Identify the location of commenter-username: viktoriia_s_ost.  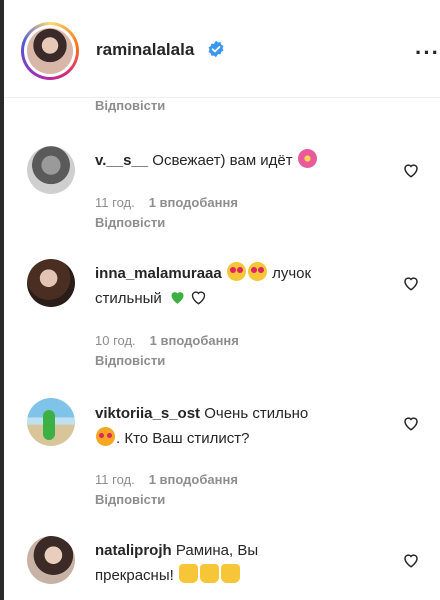
(147, 413).